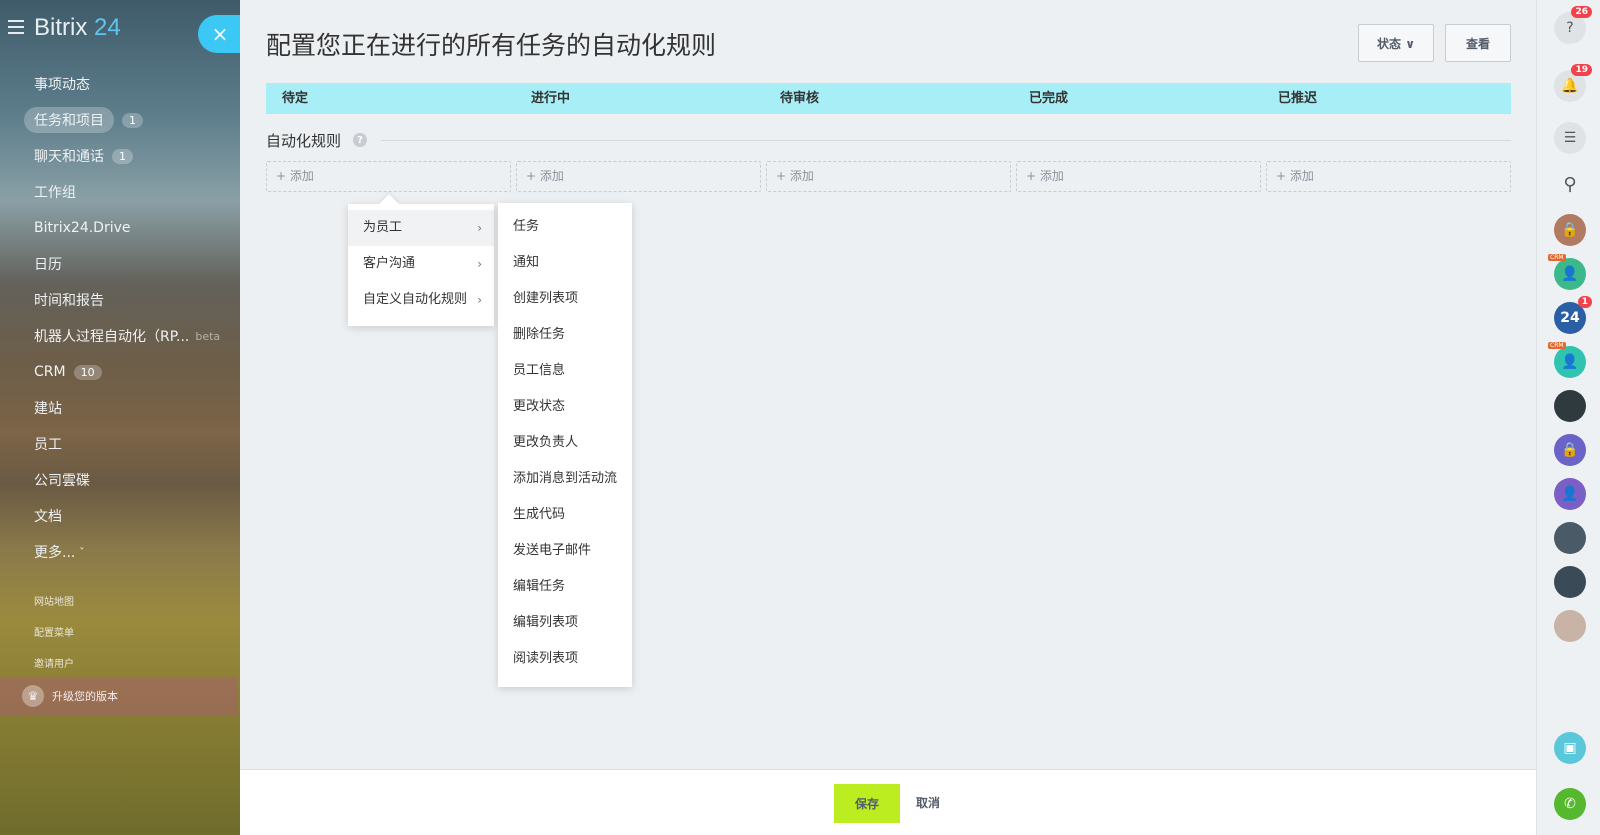 Image resolution: width=1600 pixels, height=835 pixels. Describe the element at coordinates (208, 336) in the screenshot. I see `beta-tag: beta` at that location.